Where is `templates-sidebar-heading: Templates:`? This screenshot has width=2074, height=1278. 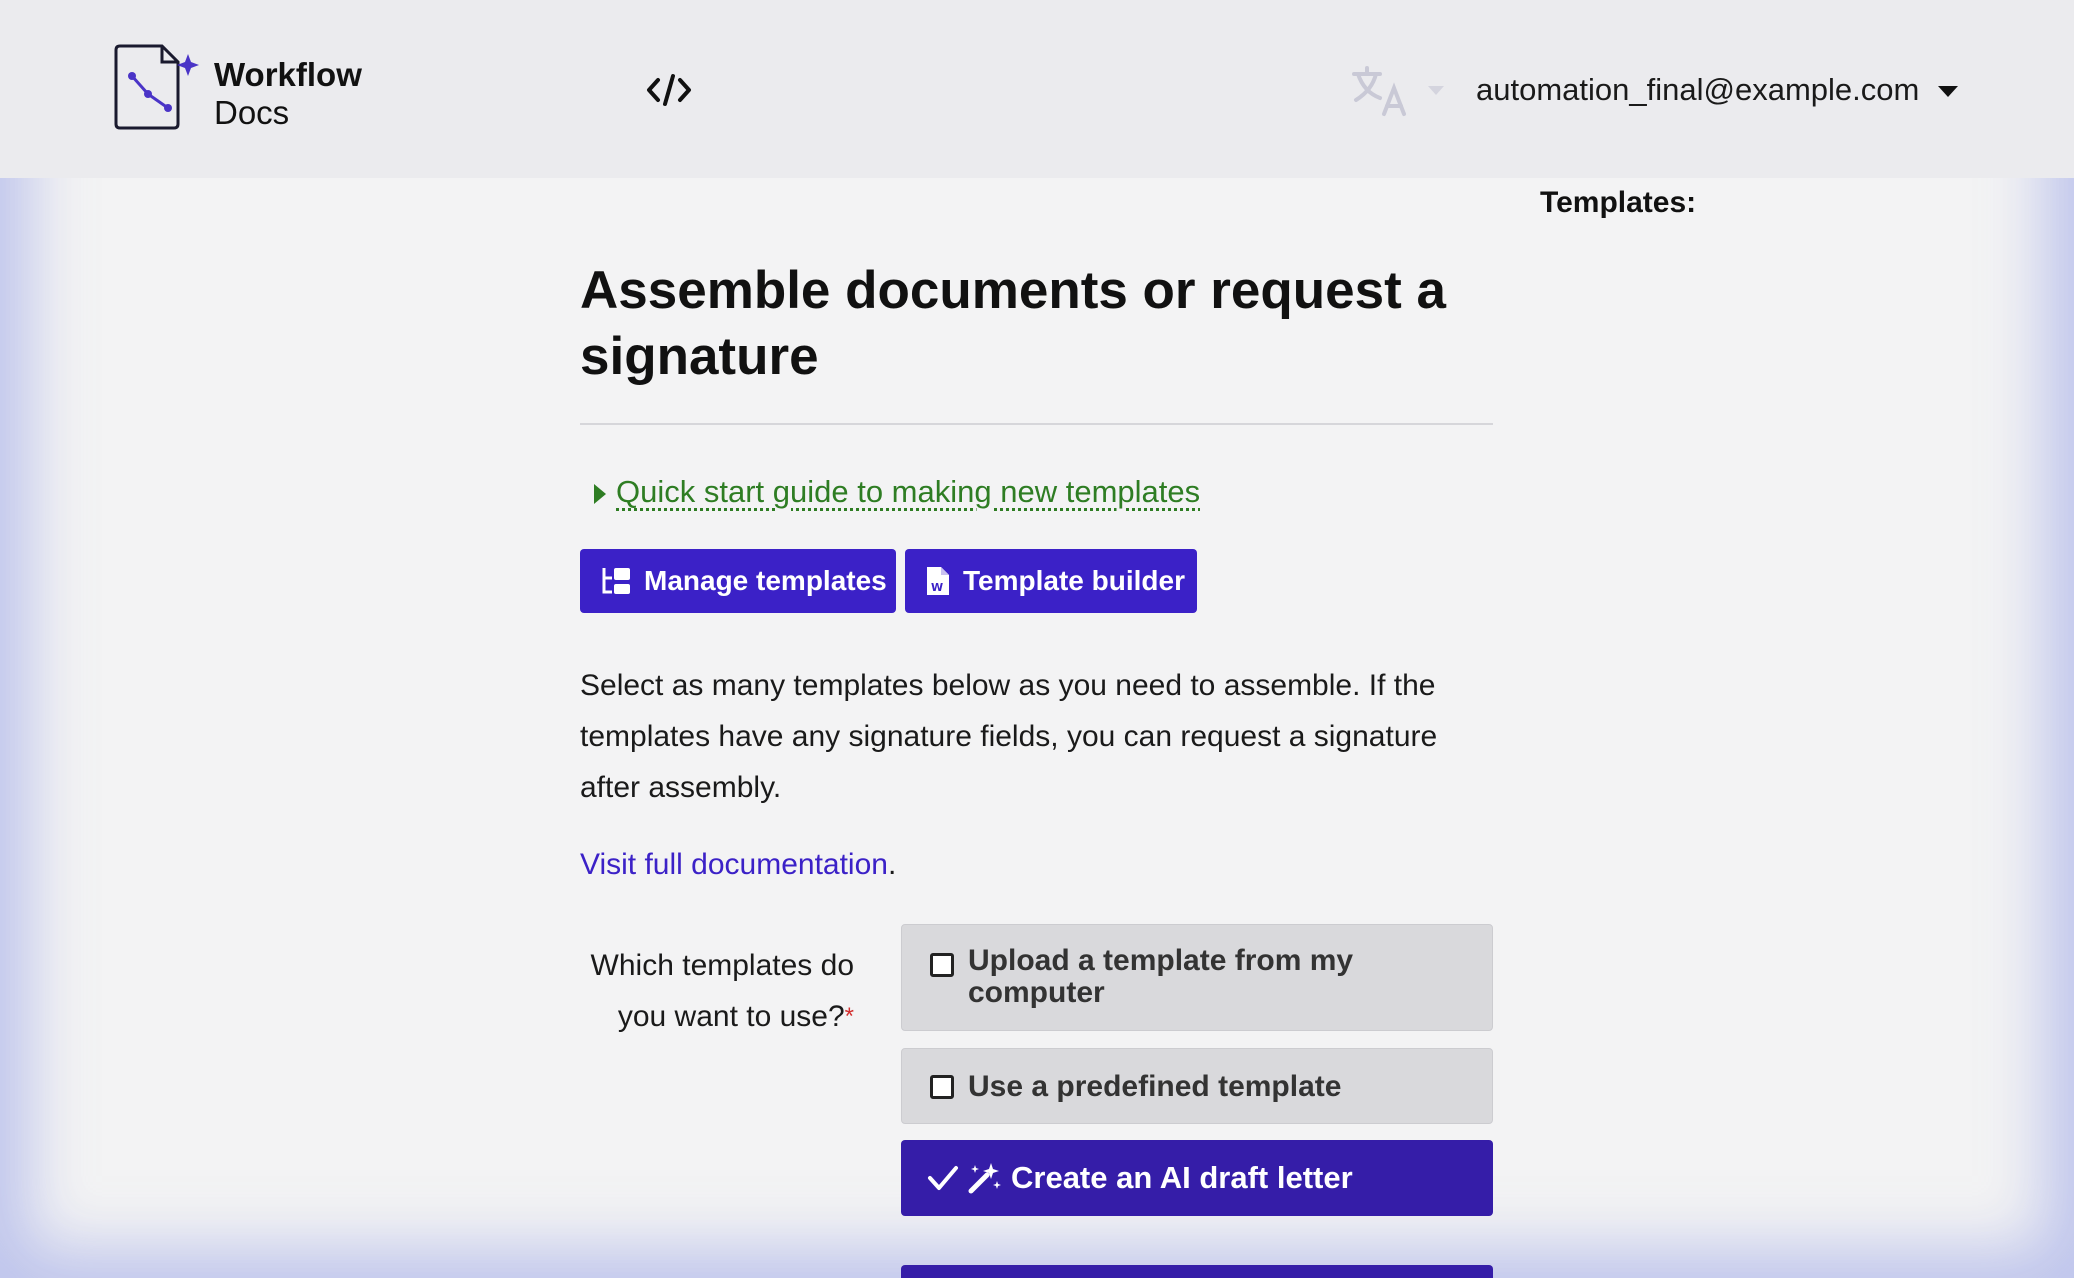 templates-sidebar-heading: Templates: is located at coordinates (1618, 202).